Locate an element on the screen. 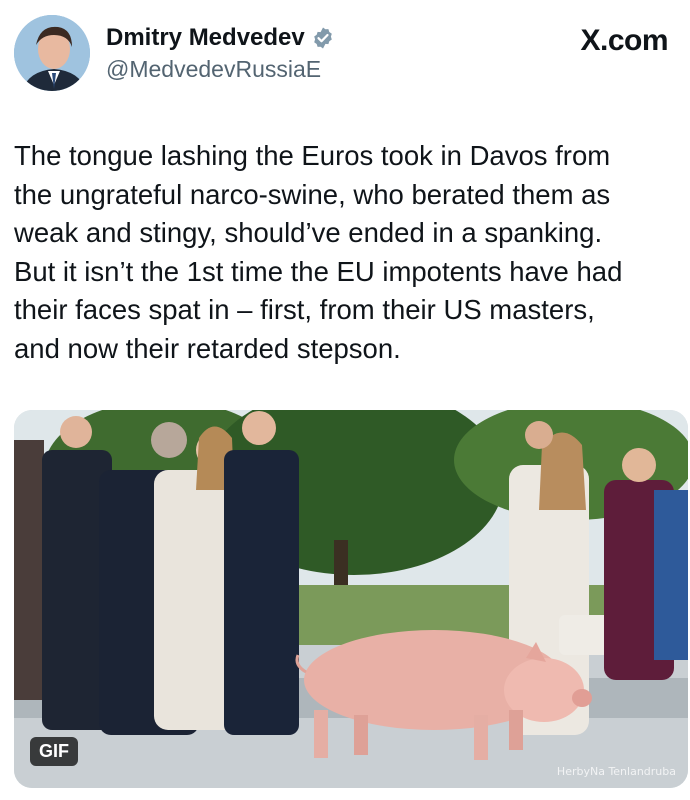 The image size is (690, 800). media-watermark: HerbyNa Tenlandruba is located at coordinates (616, 771).